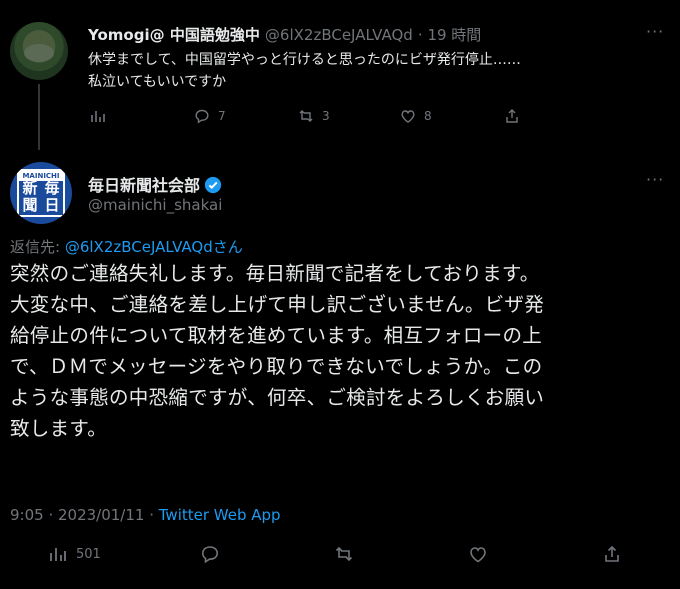 This screenshot has height=589, width=680. Describe the element at coordinates (30, 205) in the screenshot. I see `avatar-char: 聞` at that location.